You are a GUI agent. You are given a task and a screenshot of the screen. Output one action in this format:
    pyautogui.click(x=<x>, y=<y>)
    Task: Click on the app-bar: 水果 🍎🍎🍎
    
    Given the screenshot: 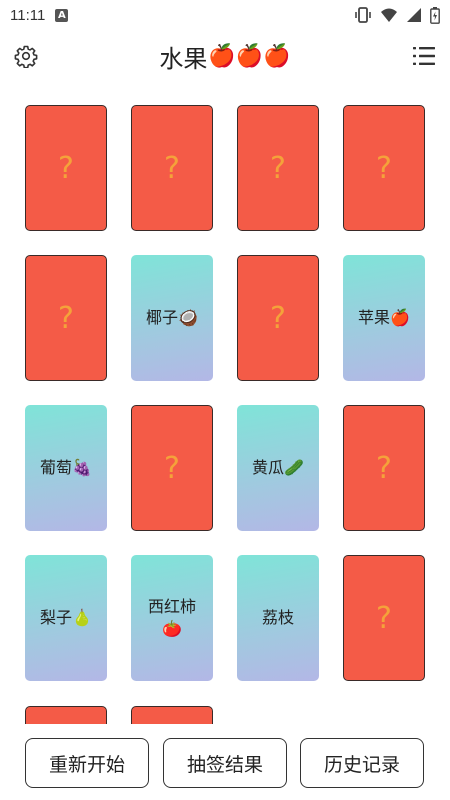 What is the action you would take?
    pyautogui.click(x=225, y=56)
    